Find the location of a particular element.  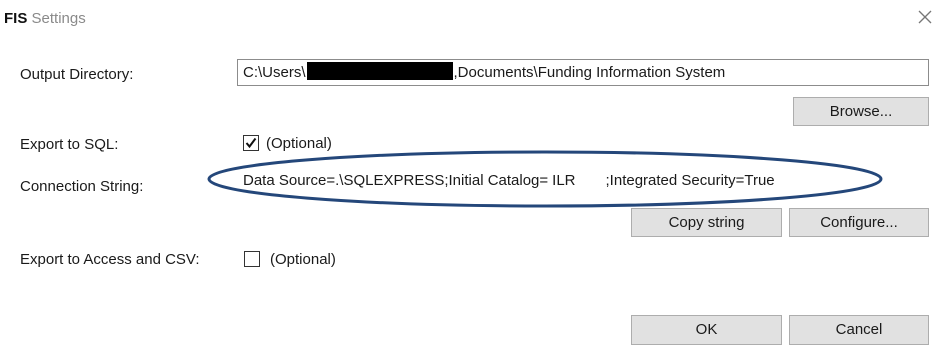

highlight-ellipse is located at coordinates (545, 179).